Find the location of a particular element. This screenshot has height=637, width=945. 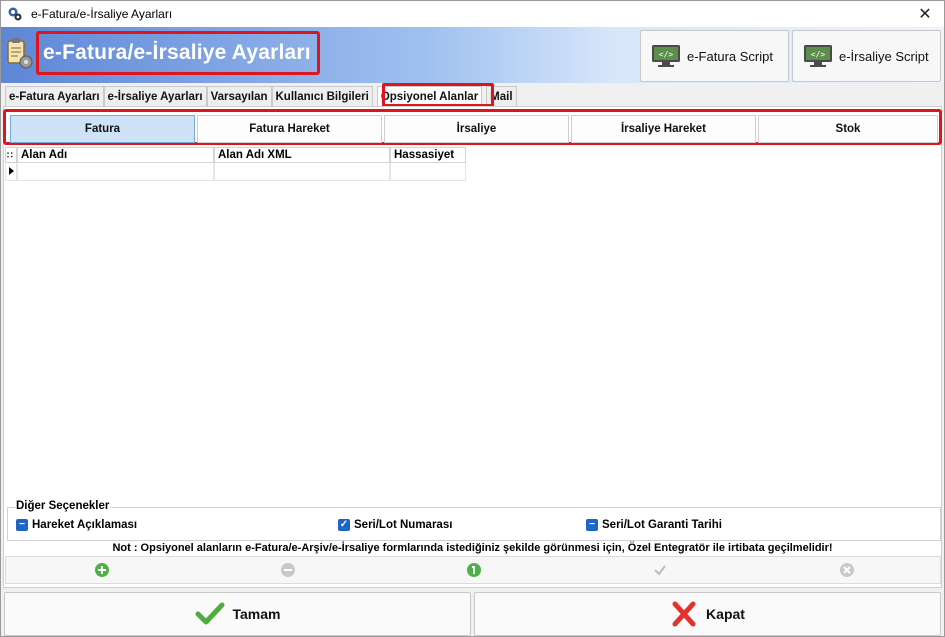

efatura-script-button: </> e-Fatura Script is located at coordinates (714, 56).